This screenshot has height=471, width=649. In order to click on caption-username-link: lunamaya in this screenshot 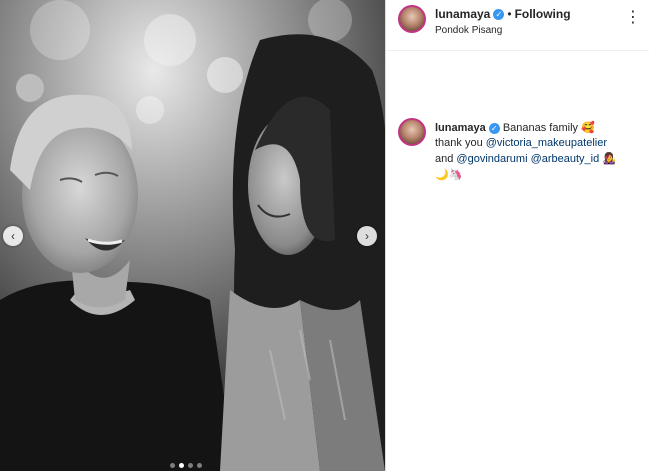, I will do `click(460, 128)`.